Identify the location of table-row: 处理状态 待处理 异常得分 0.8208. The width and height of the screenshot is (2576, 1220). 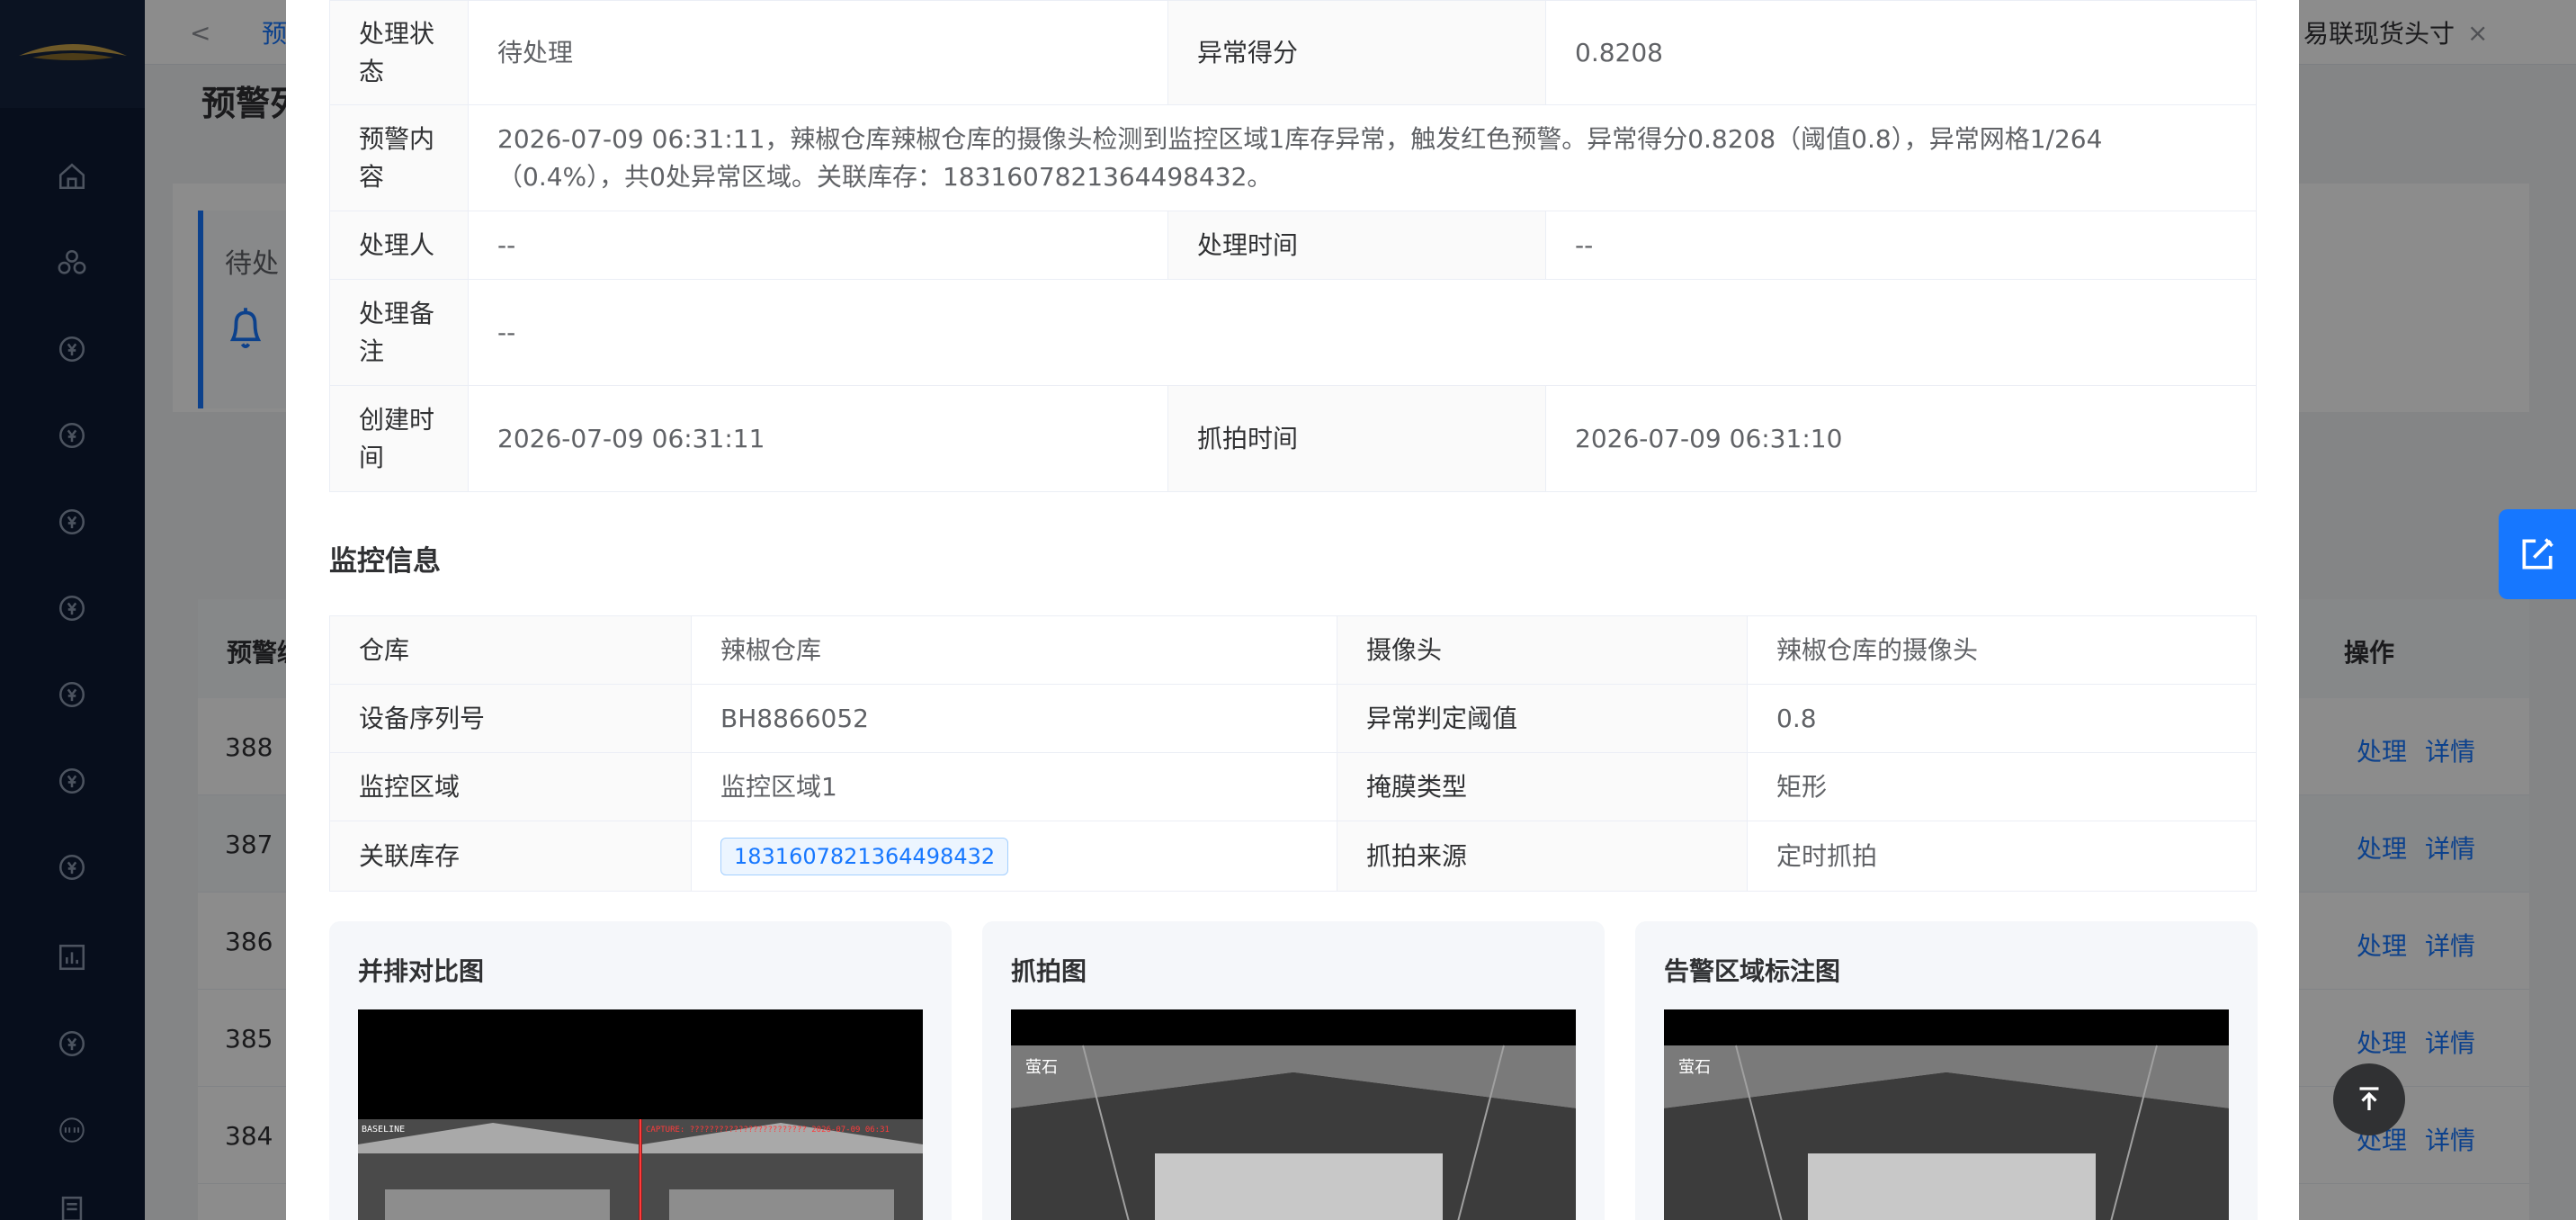
(1293, 52).